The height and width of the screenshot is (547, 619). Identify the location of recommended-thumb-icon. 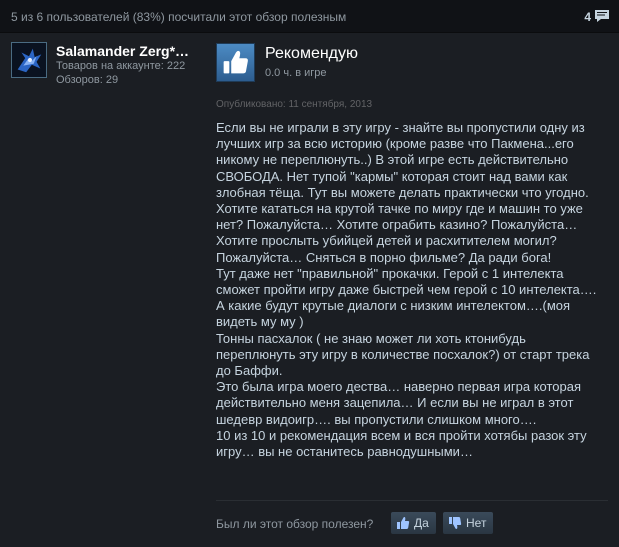
(235, 62).